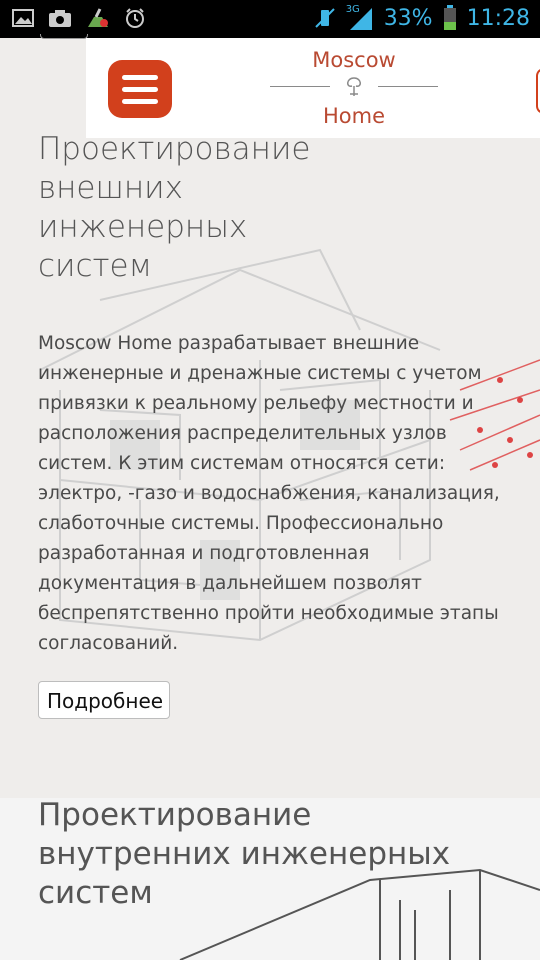 This screenshot has width=540, height=960. I want to click on site-logo: Moscow Home, so click(354, 88).